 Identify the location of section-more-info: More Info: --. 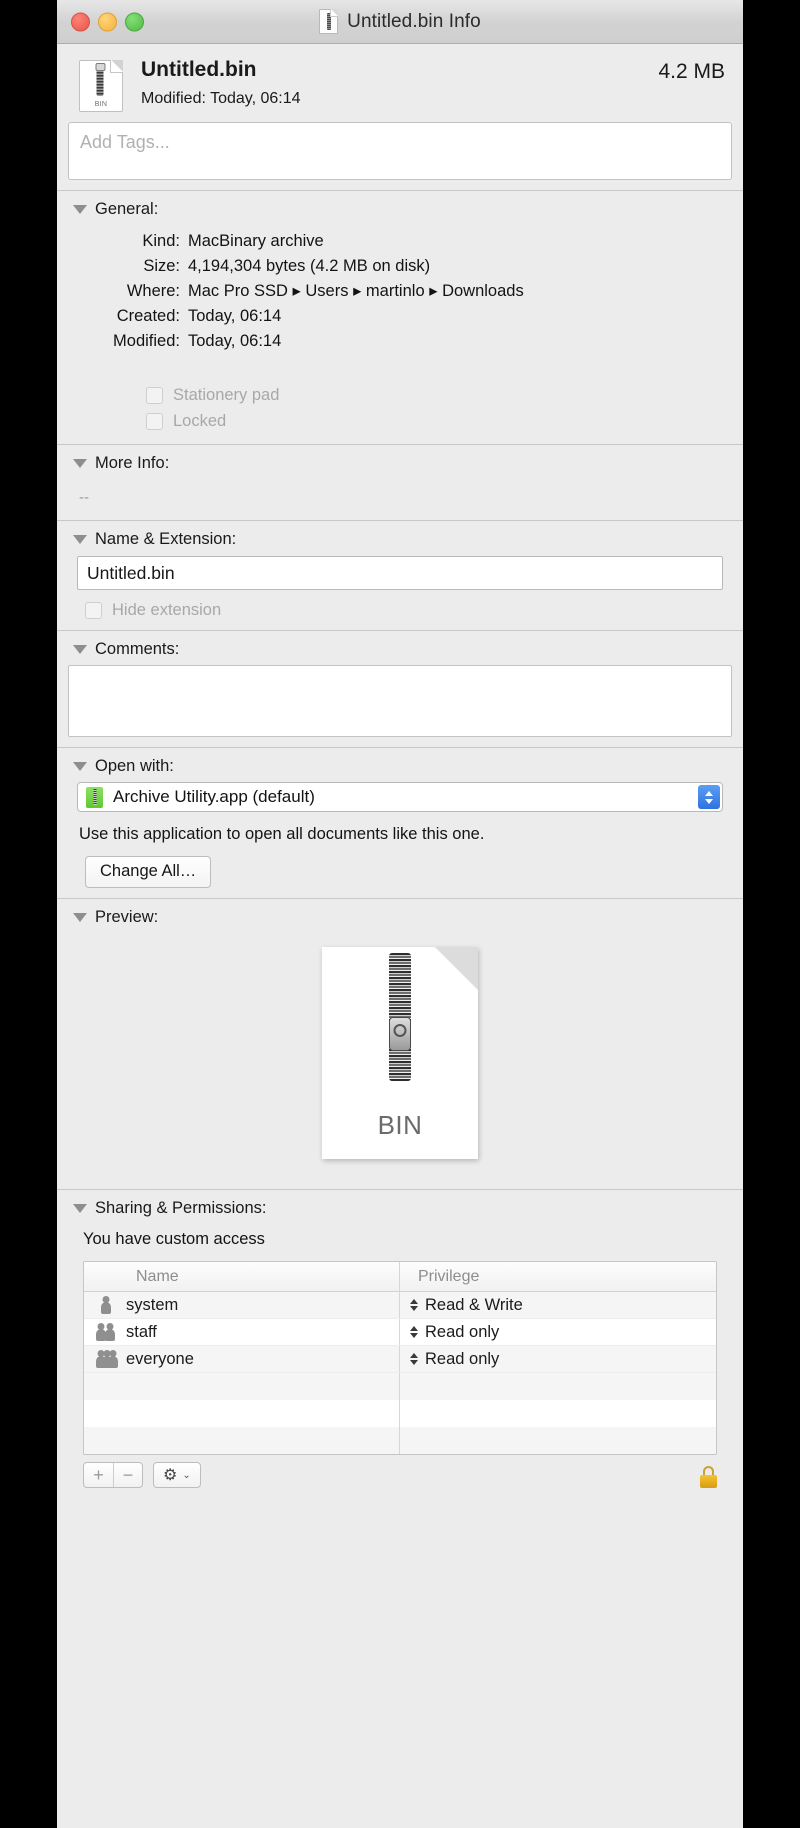
(400, 482).